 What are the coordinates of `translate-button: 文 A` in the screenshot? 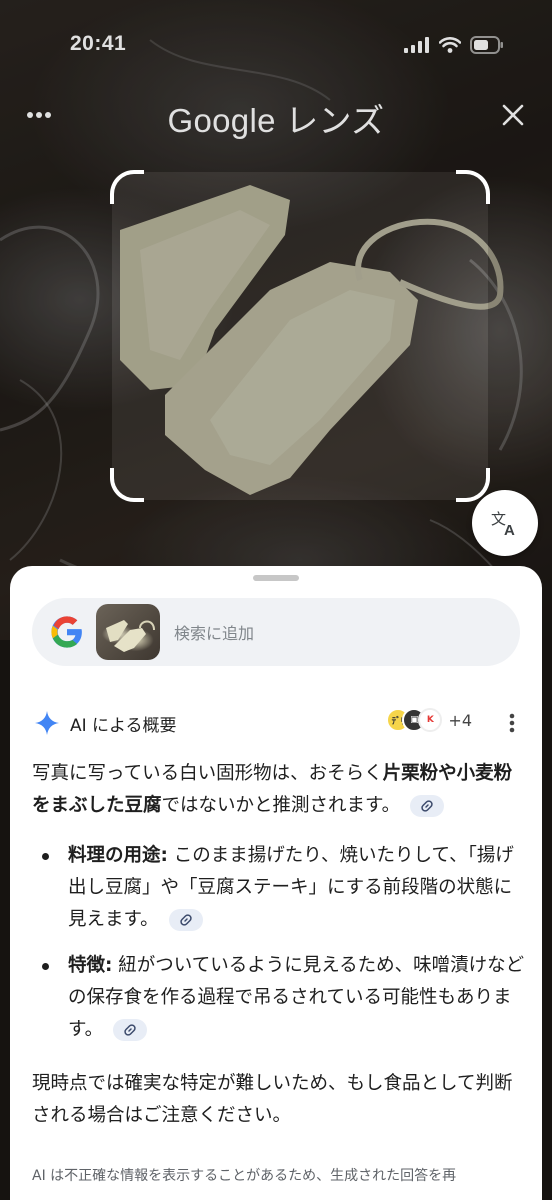 It's located at (505, 523).